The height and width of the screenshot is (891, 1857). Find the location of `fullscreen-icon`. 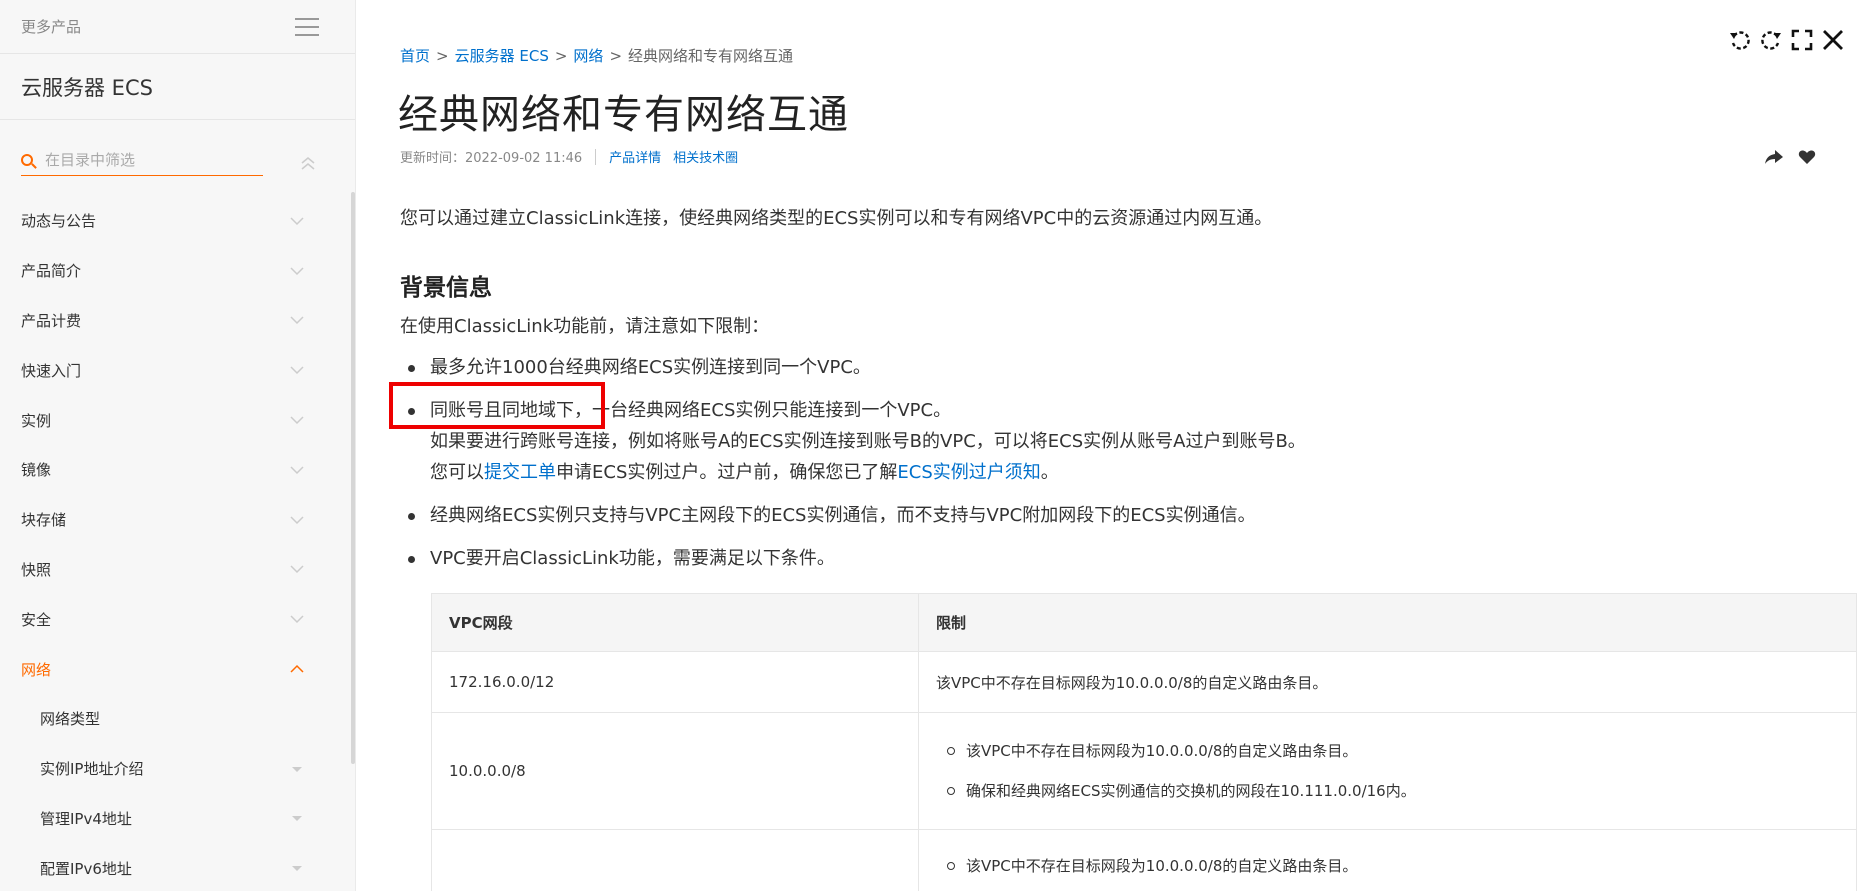

fullscreen-icon is located at coordinates (1802, 40).